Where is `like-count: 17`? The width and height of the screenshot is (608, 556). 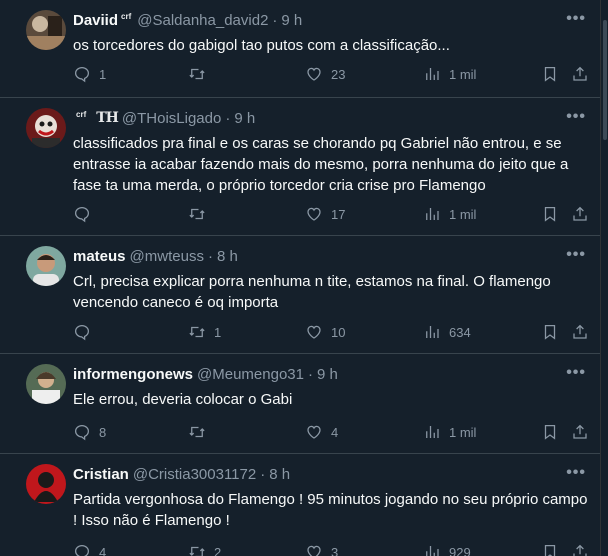
like-count: 17 is located at coordinates (338, 214).